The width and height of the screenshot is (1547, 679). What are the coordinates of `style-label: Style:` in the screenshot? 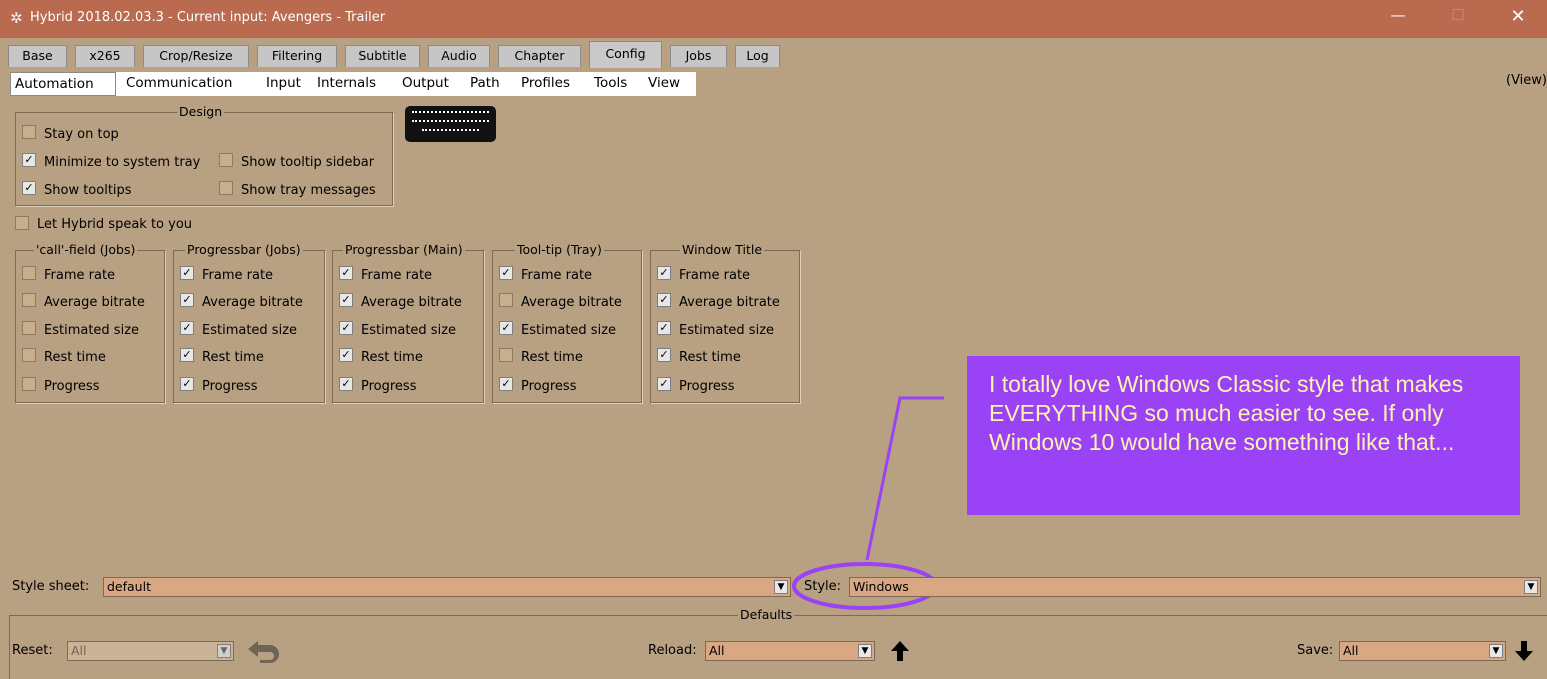 It's located at (823, 586).